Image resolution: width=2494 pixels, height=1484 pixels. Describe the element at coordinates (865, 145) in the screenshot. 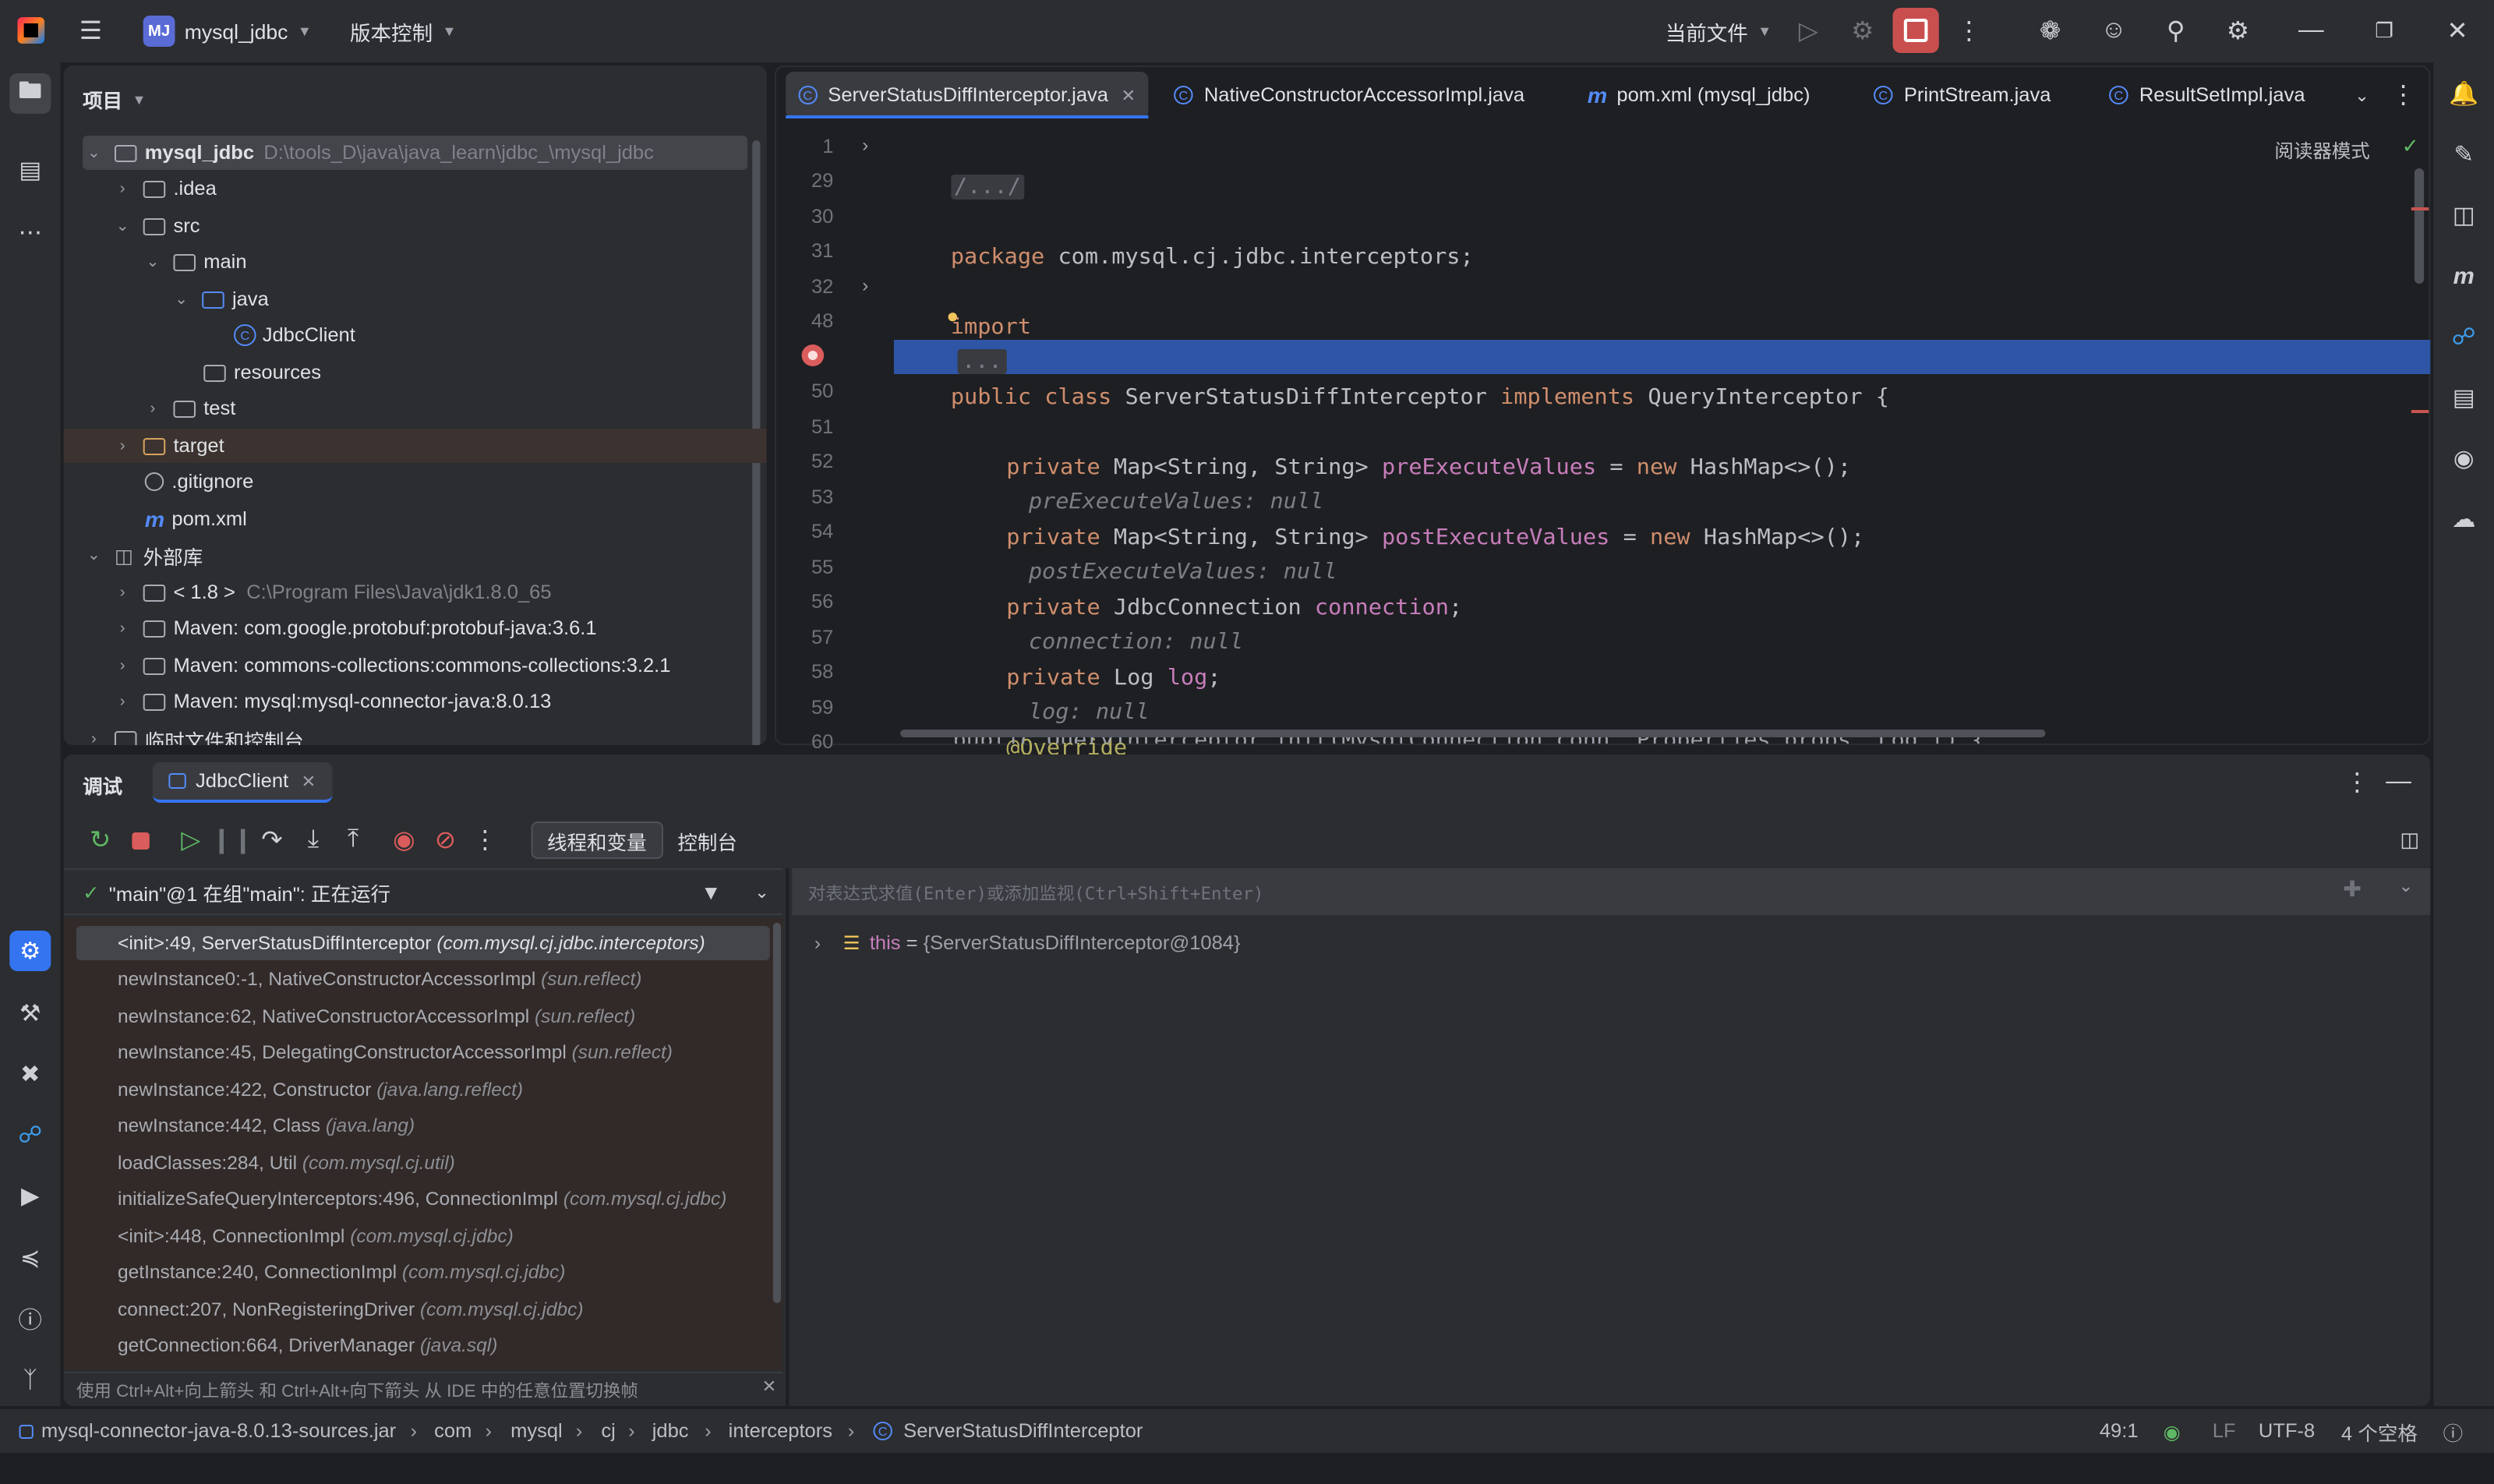

I see `fold-chevron-icon: ›` at that location.